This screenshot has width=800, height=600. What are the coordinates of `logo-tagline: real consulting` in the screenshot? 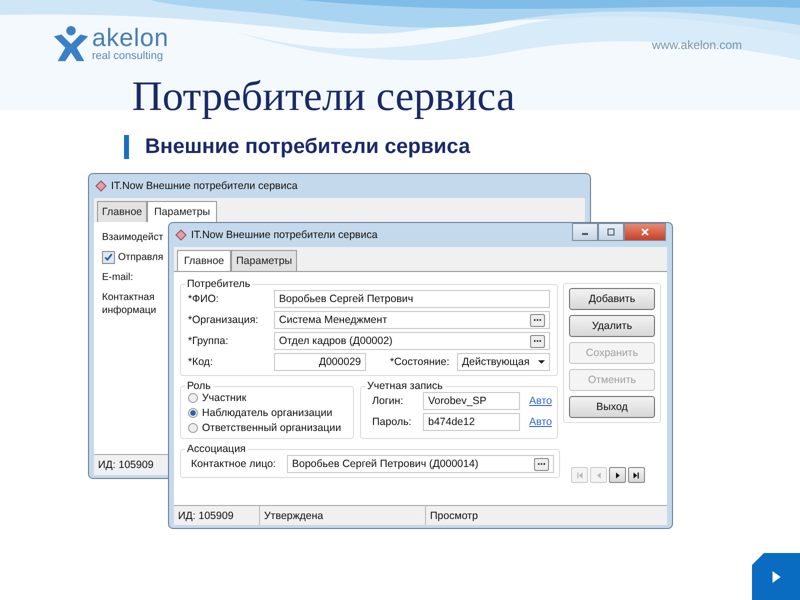 It's located at (128, 56).